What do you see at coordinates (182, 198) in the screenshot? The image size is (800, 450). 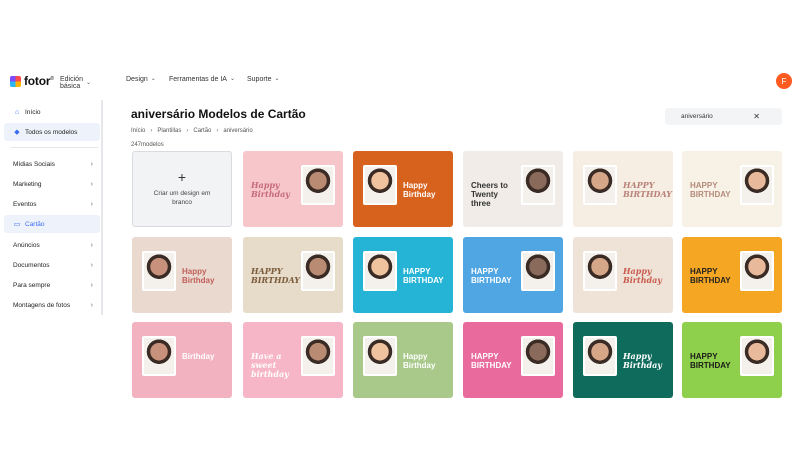 I see `blank-card-label: Criar um design em branco` at bounding box center [182, 198].